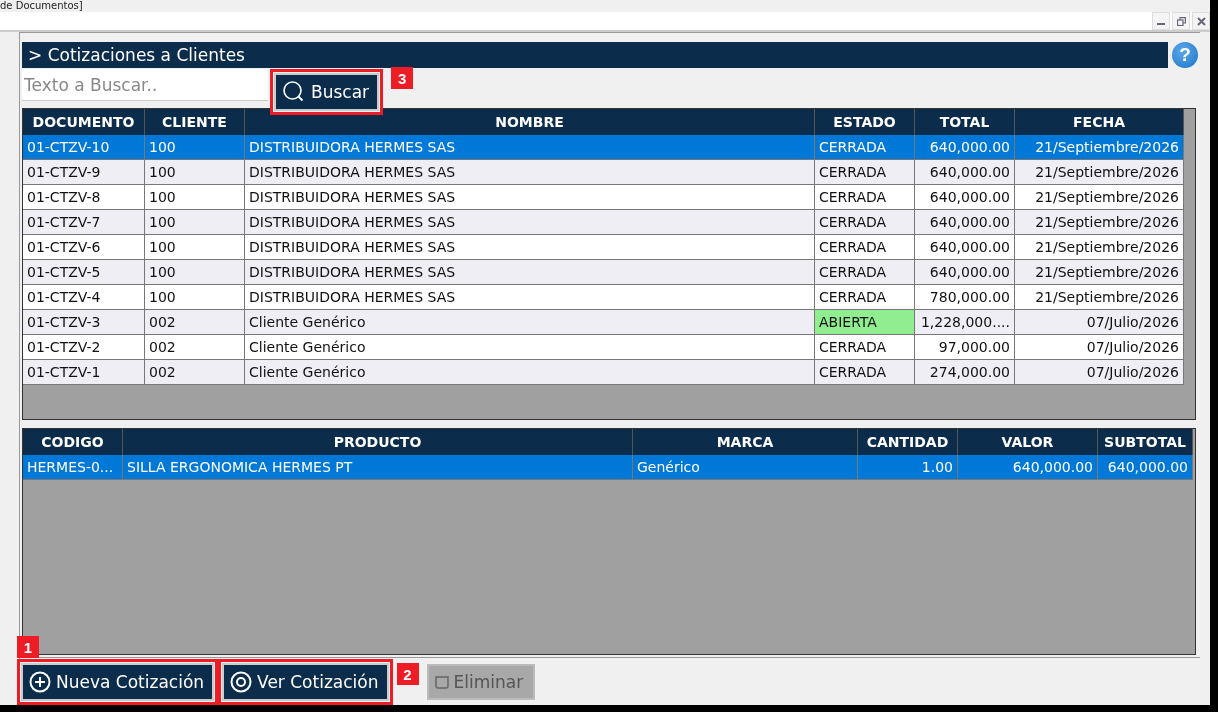 The height and width of the screenshot is (712, 1218). Describe the element at coordinates (118, 682) in the screenshot. I see `new-button: Nueva Cotización` at that location.